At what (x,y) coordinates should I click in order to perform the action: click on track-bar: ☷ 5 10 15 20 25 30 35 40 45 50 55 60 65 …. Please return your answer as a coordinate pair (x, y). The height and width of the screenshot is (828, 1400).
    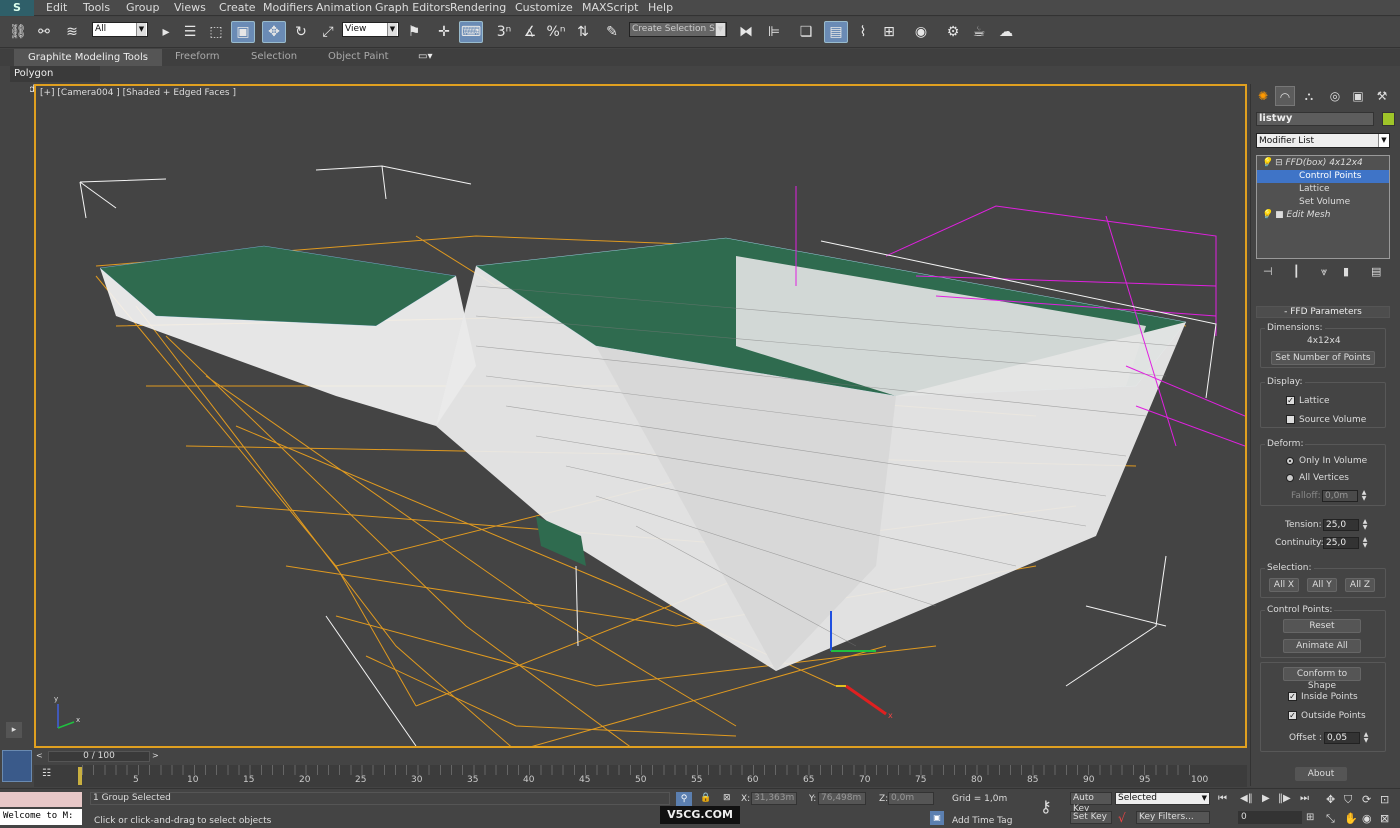
    Looking at the image, I should click on (640, 776).